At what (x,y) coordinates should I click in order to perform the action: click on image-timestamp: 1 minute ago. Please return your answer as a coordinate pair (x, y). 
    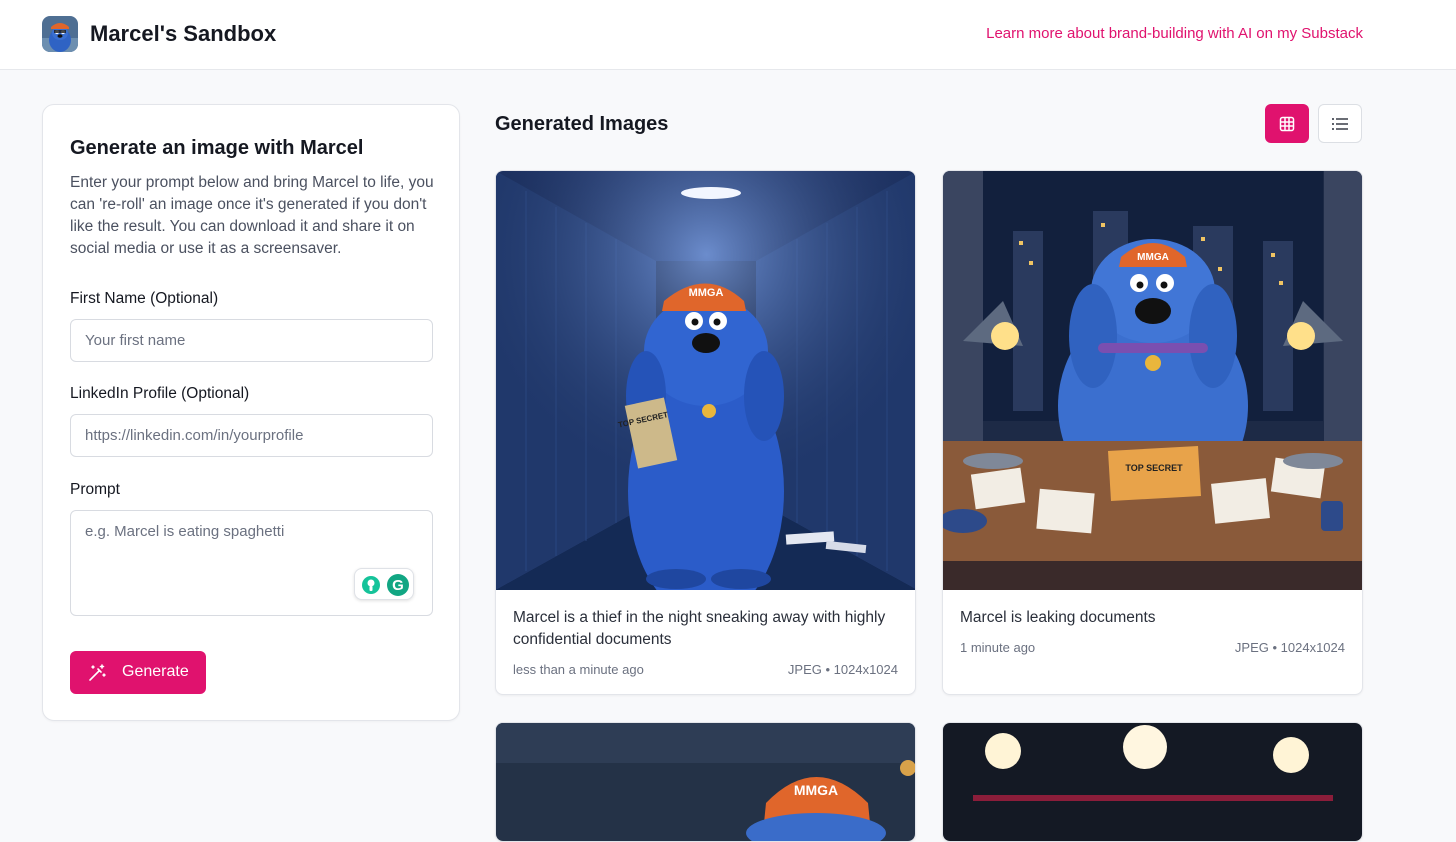
    Looking at the image, I should click on (998, 647).